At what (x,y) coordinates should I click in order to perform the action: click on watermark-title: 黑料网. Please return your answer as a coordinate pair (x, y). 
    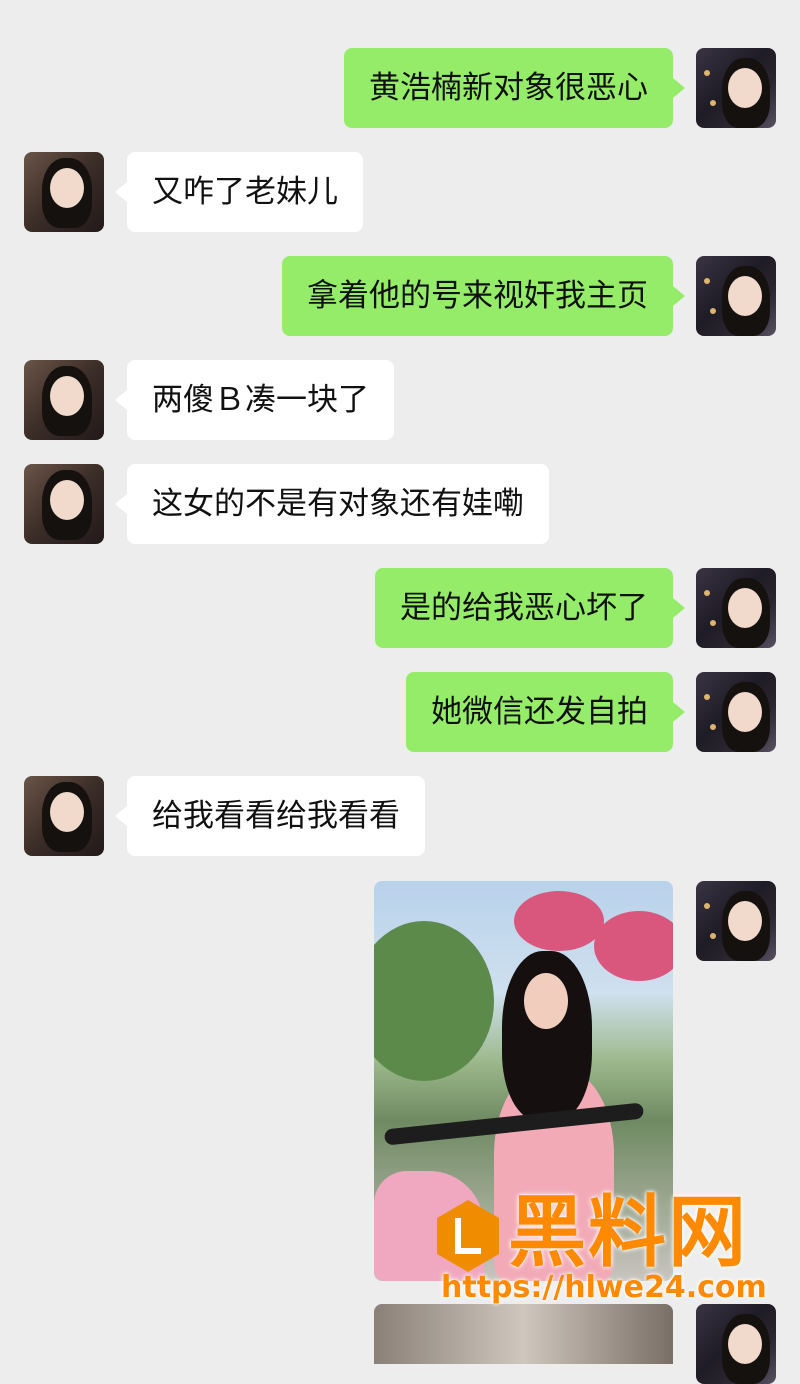
    Looking at the image, I should click on (628, 1233).